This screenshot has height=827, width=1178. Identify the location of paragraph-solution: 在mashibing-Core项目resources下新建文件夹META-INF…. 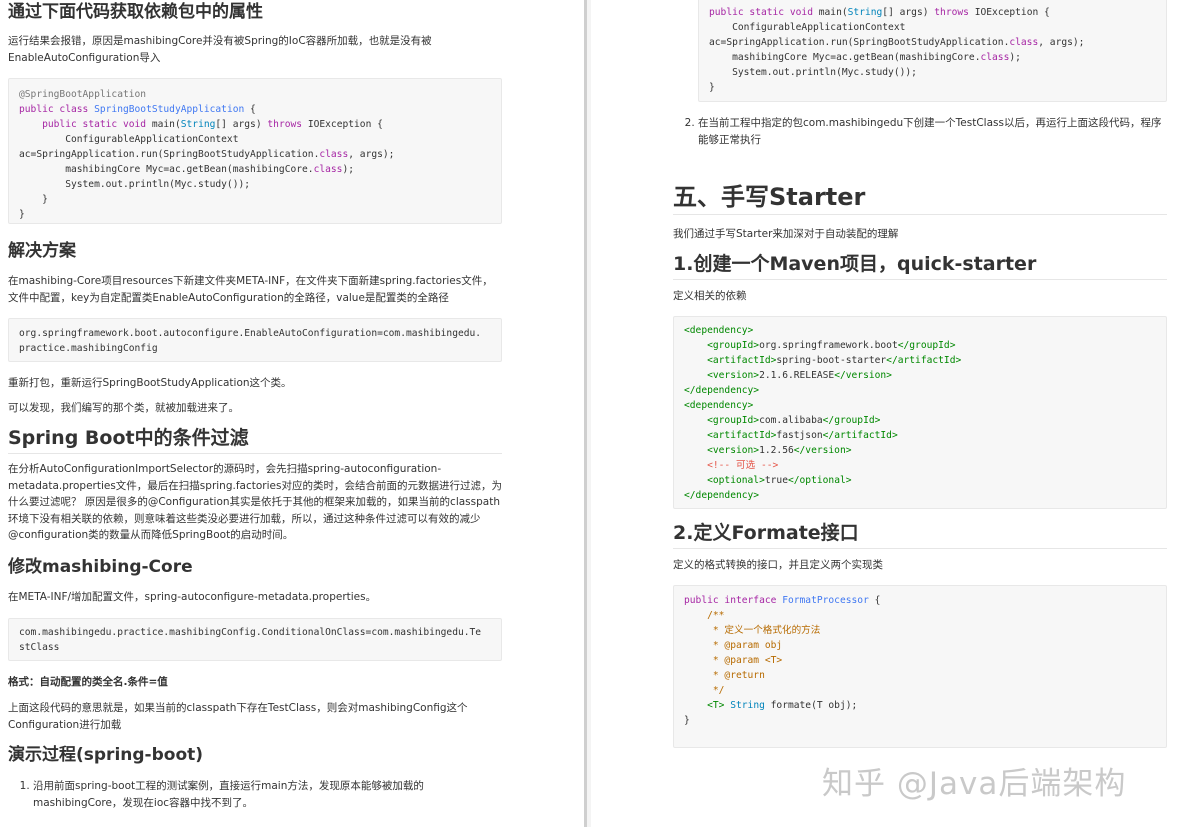
(250, 289).